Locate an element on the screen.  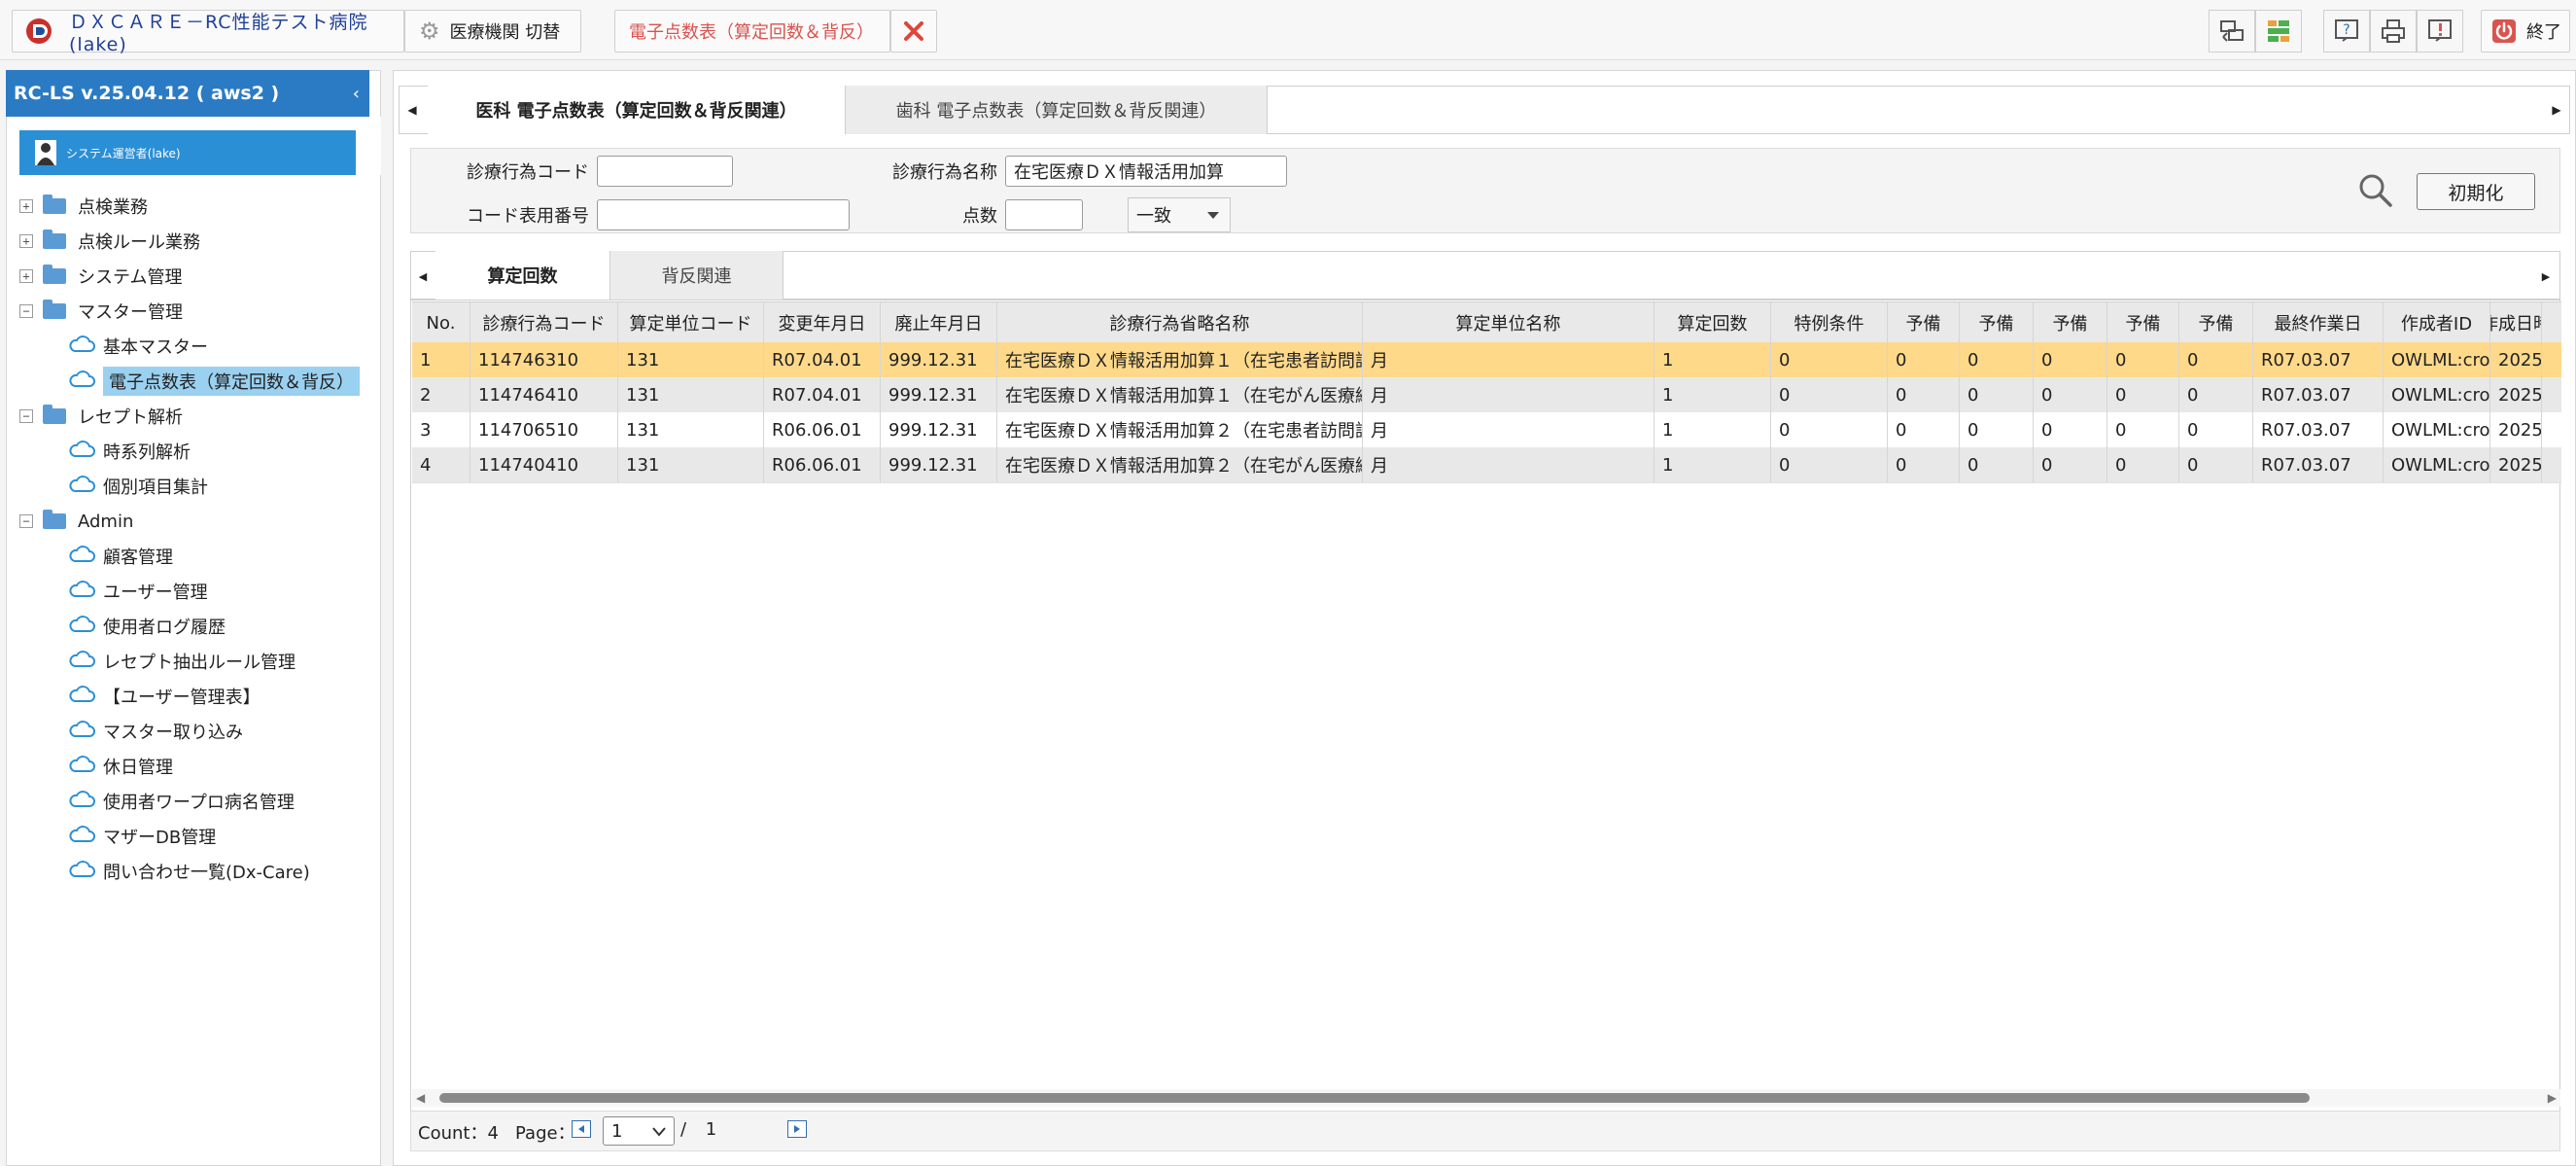
points-input is located at coordinates (1044, 215).